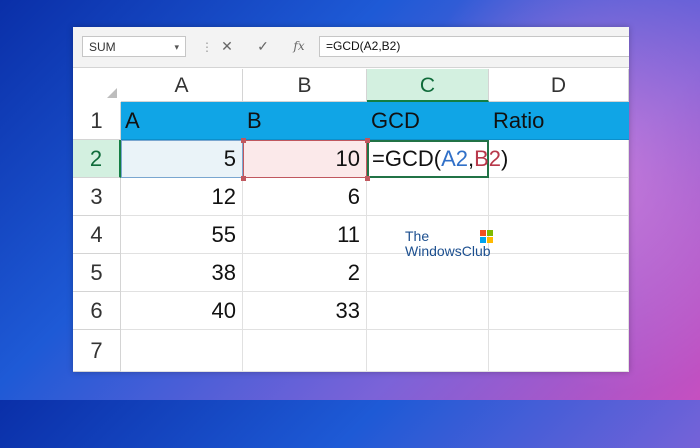 Image resolution: width=700 pixels, height=448 pixels. Describe the element at coordinates (102, 47) in the screenshot. I see `name-box-value: SUM` at that location.